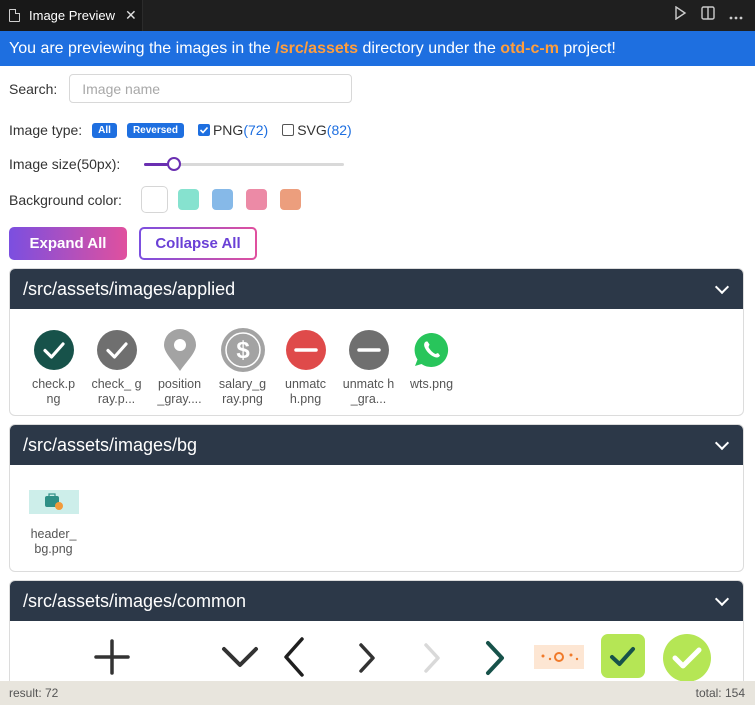 The width and height of the screenshot is (755, 705). I want to click on minus-red-circle-icon, so click(306, 350).